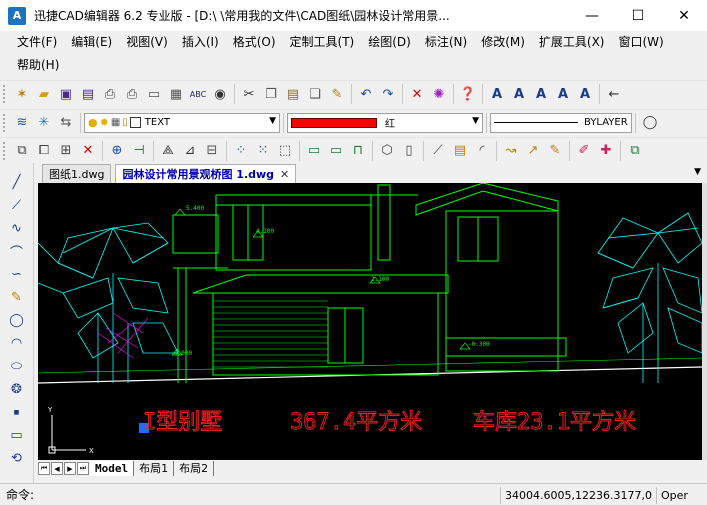  I want to click on mirror-icon: ⟁, so click(168, 151).